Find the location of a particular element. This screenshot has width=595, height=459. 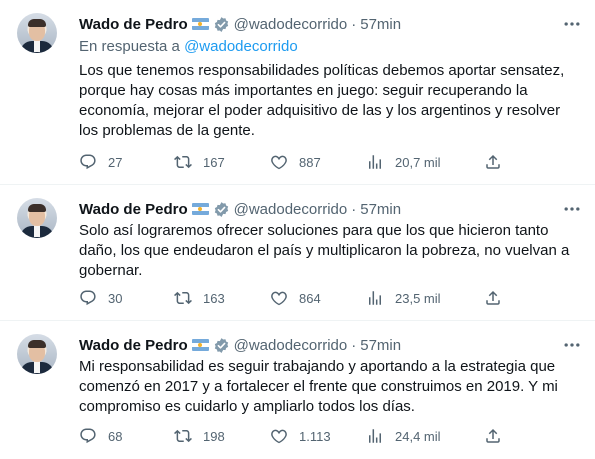

reply-button: 30 is located at coordinates (100, 298).